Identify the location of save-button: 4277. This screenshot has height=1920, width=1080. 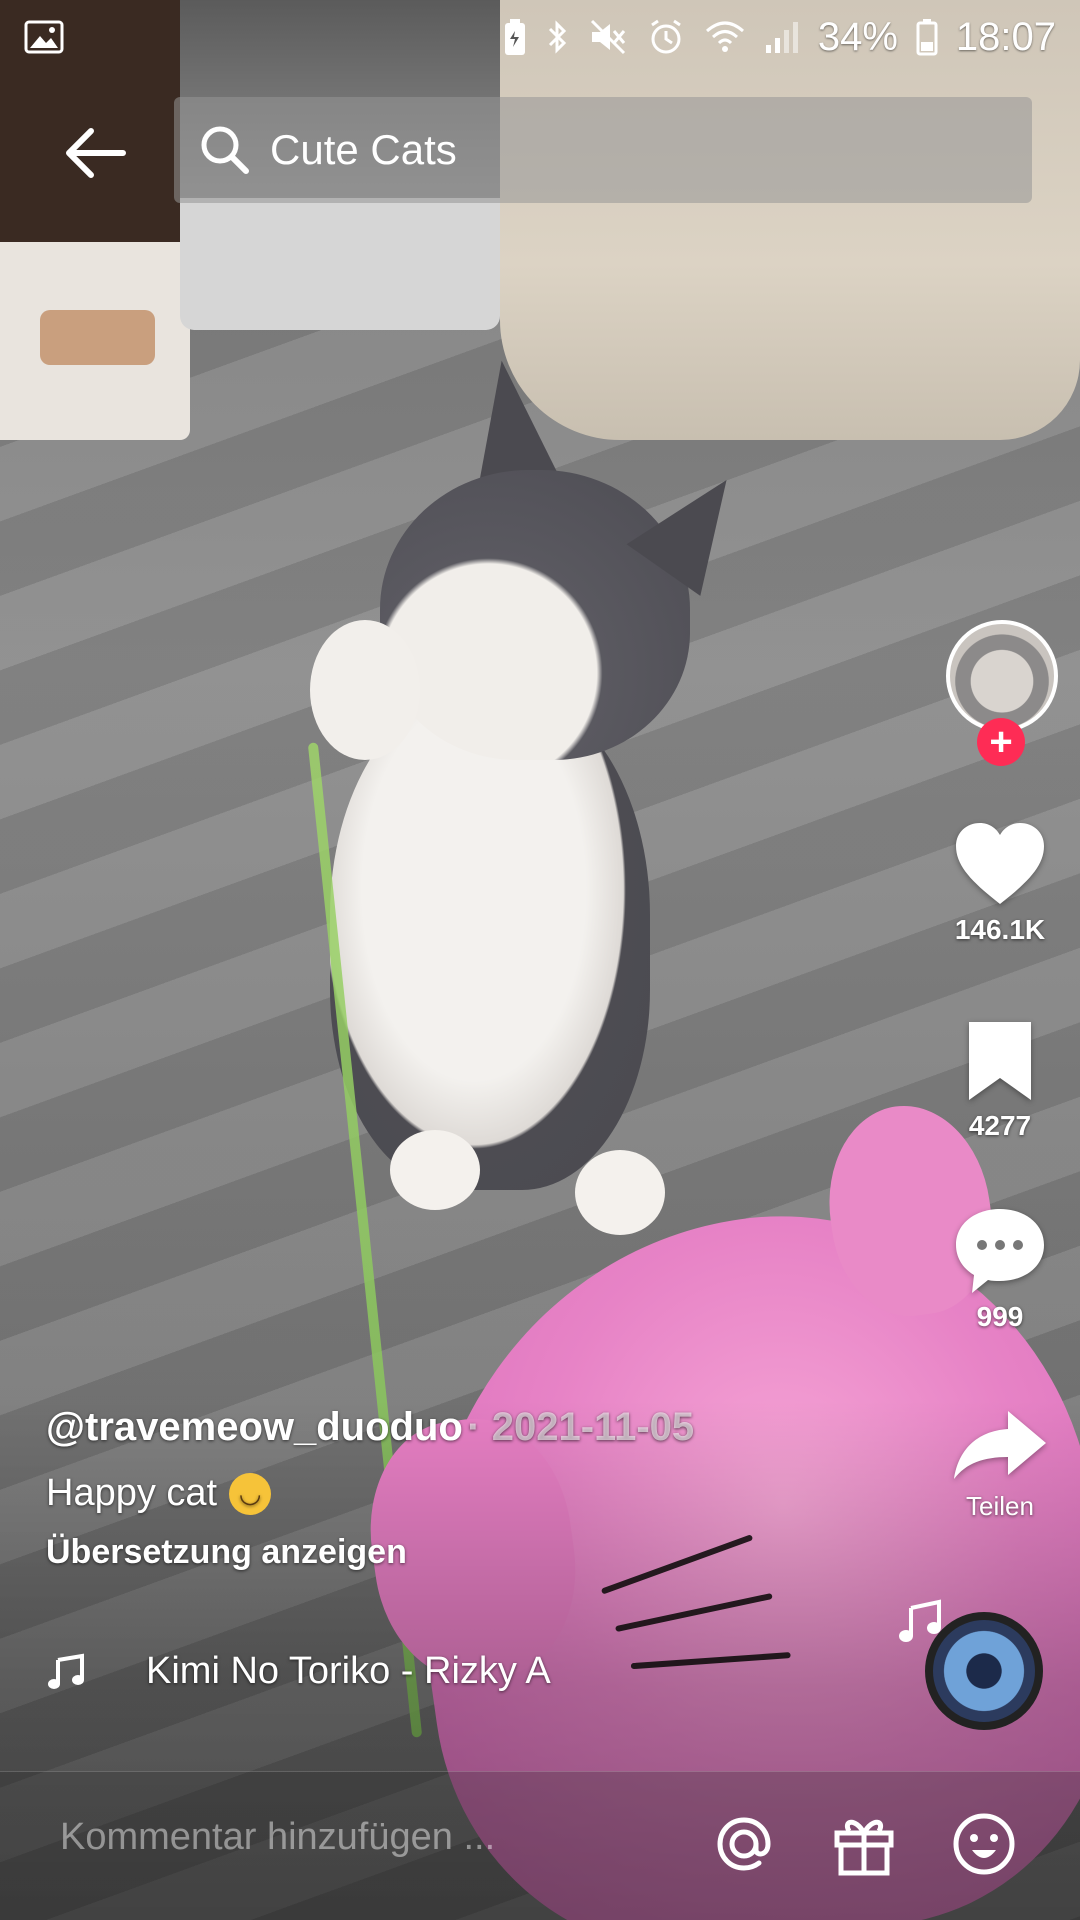
(1000, 1080).